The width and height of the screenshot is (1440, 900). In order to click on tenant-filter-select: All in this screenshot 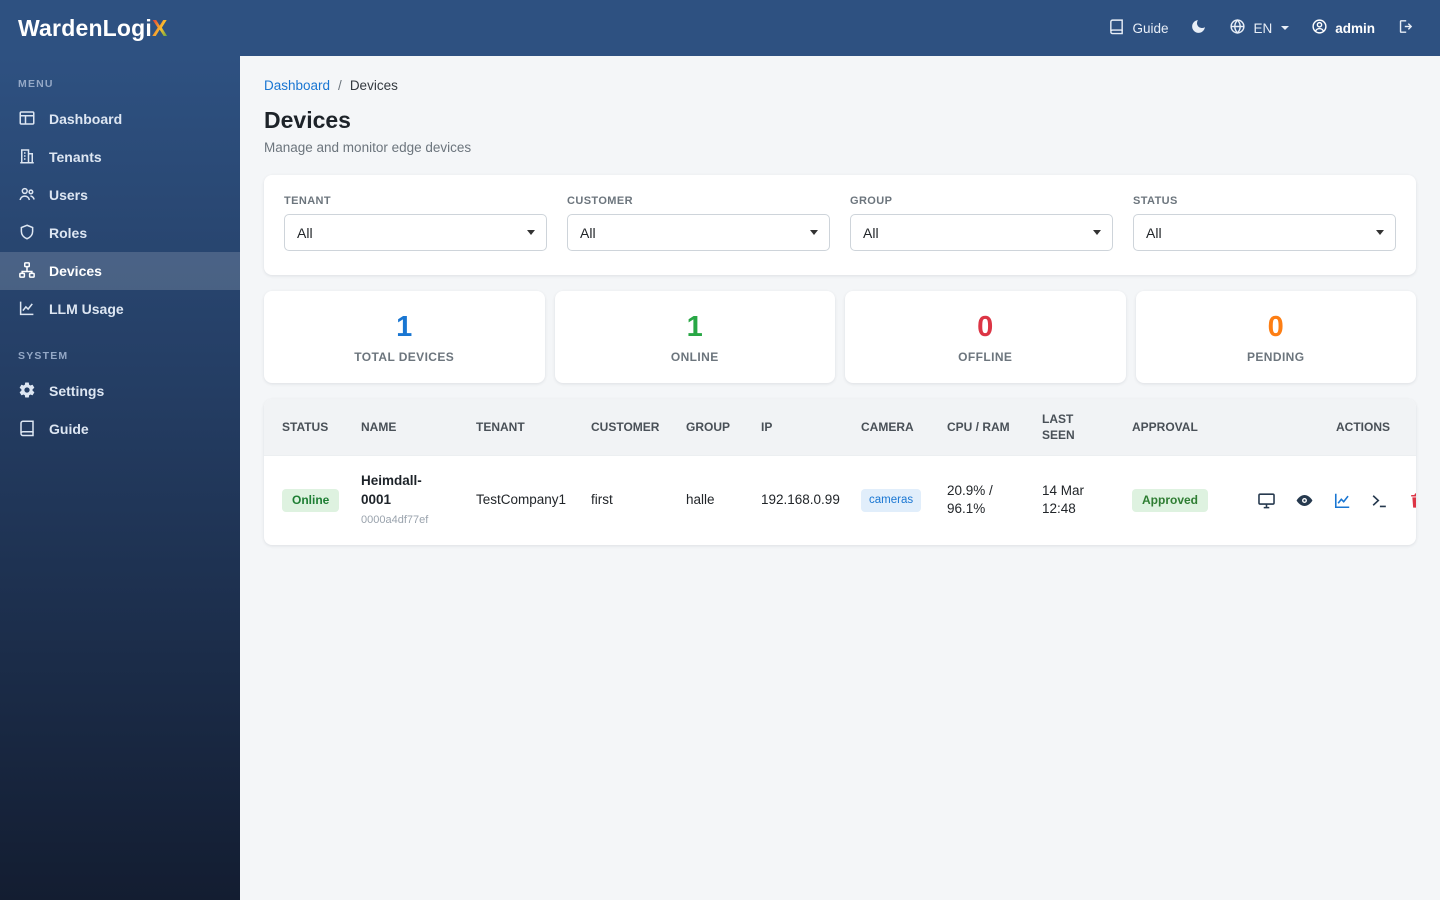, I will do `click(415, 232)`.